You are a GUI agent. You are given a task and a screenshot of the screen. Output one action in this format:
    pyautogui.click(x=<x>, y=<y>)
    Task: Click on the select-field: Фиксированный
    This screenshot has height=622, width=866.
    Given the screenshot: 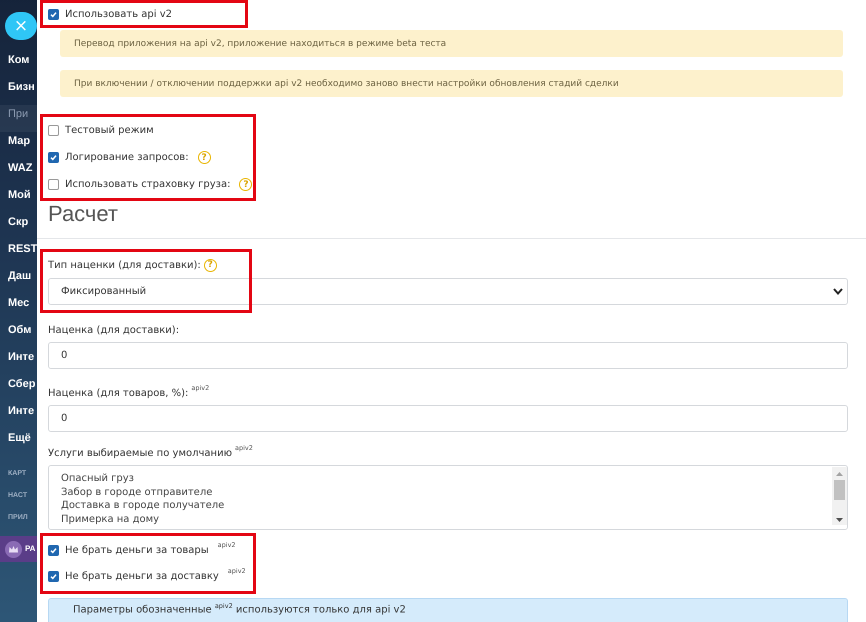 What is the action you would take?
    pyautogui.click(x=448, y=291)
    